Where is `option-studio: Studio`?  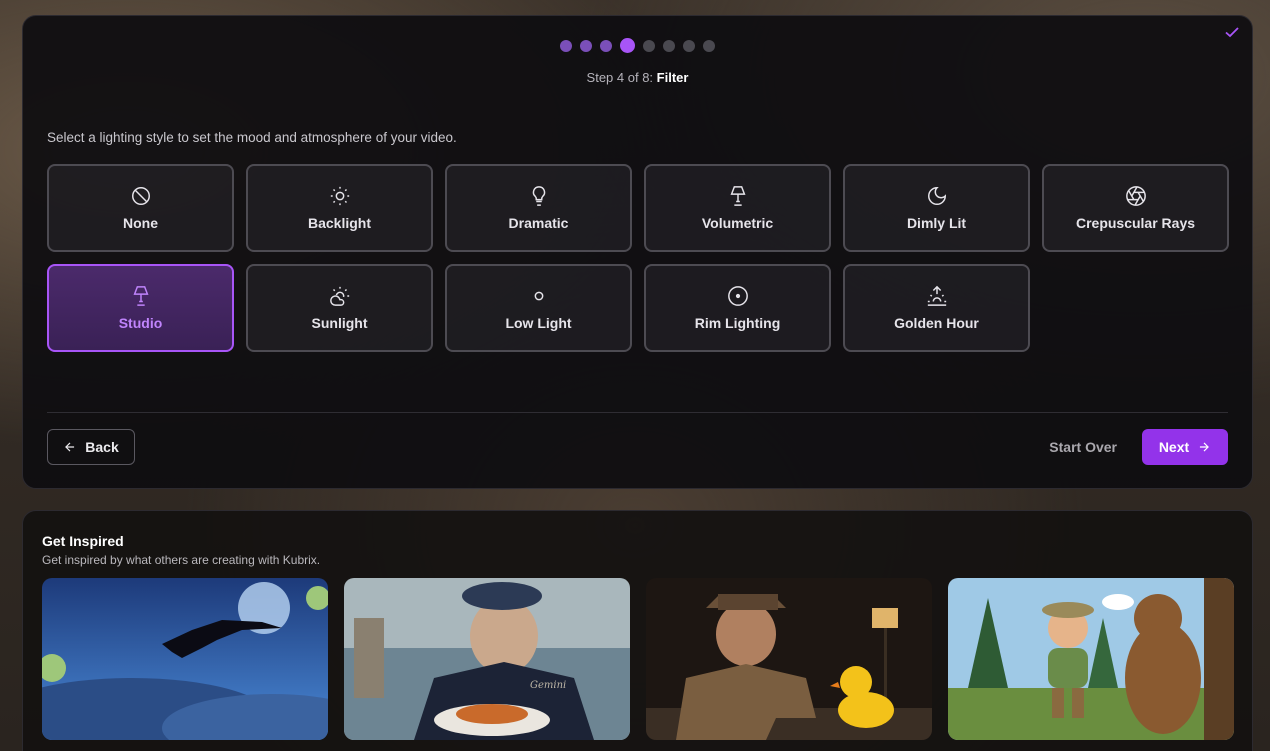
option-studio: Studio is located at coordinates (140, 308).